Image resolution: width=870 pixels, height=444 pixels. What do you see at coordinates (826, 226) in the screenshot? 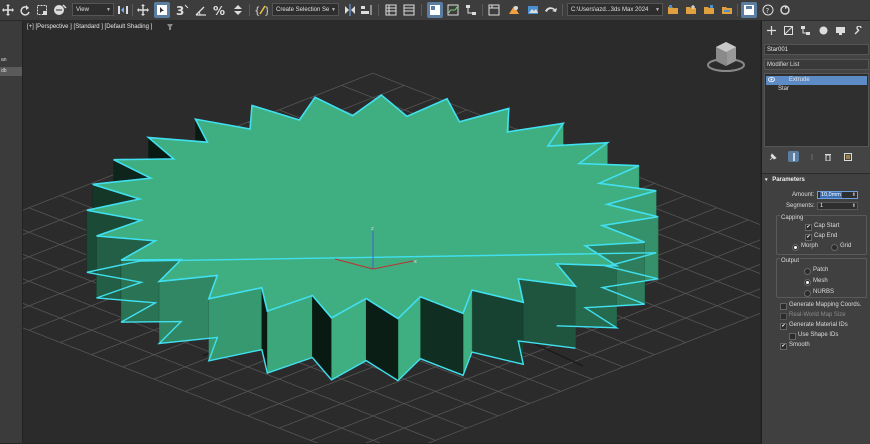
I see `cap-start-label: Cap Start` at bounding box center [826, 226].